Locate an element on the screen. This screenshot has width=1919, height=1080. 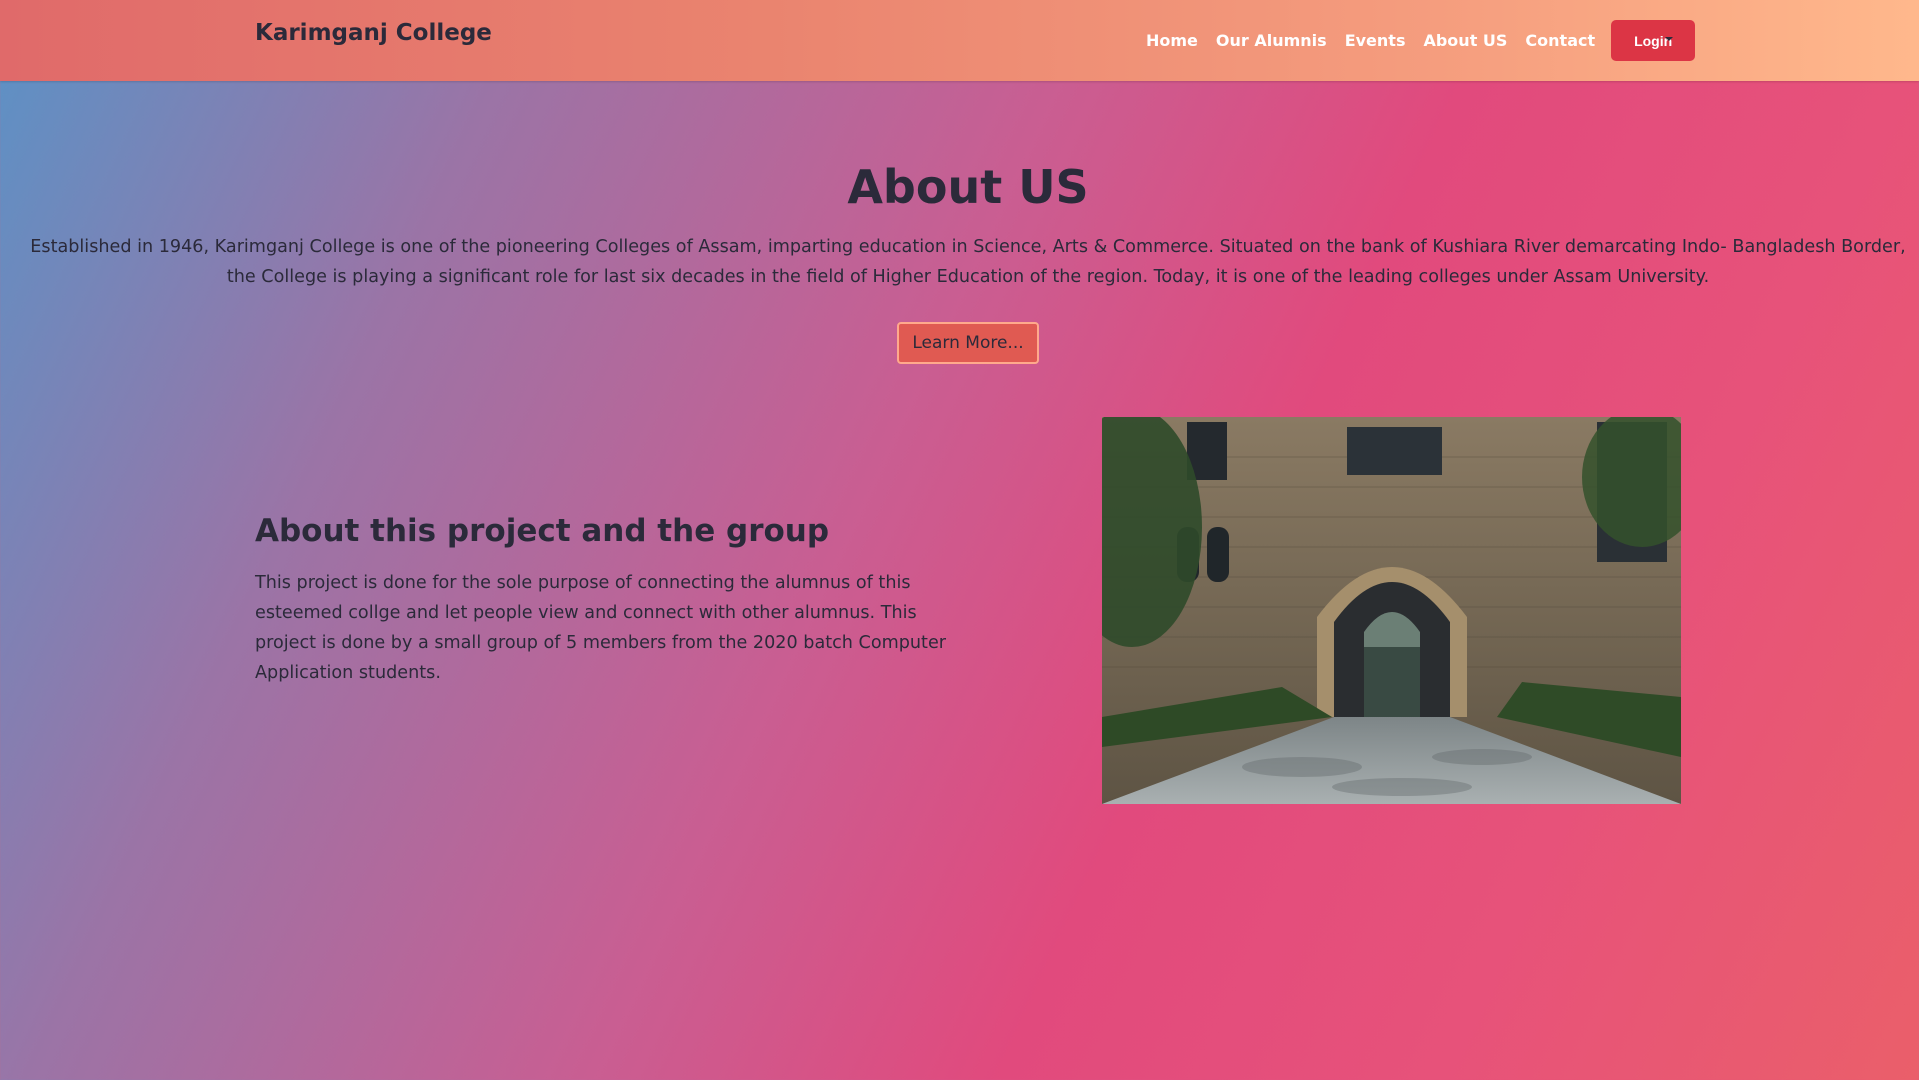
page-title: About US is located at coordinates (968, 187).